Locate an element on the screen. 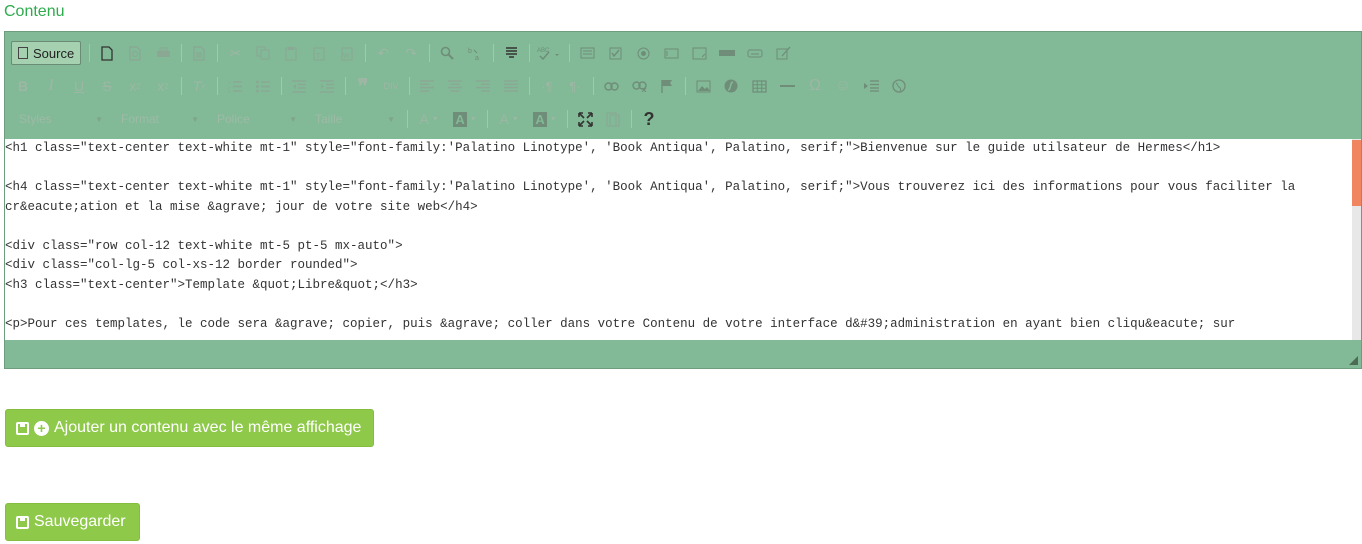 The width and height of the screenshot is (1362, 544). special-char-icon: Ω is located at coordinates (815, 86).